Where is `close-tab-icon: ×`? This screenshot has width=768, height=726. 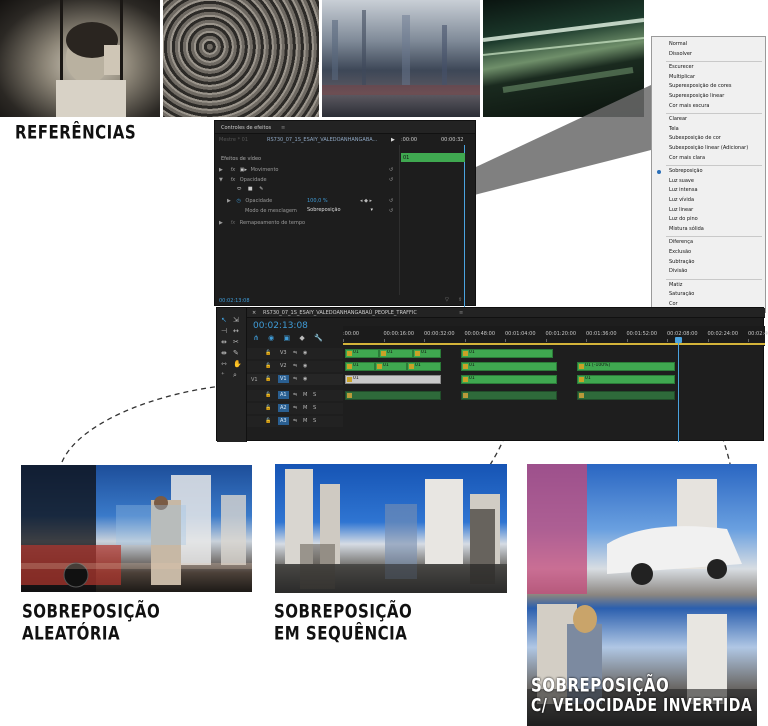 close-tab-icon: × is located at coordinates (254, 313).